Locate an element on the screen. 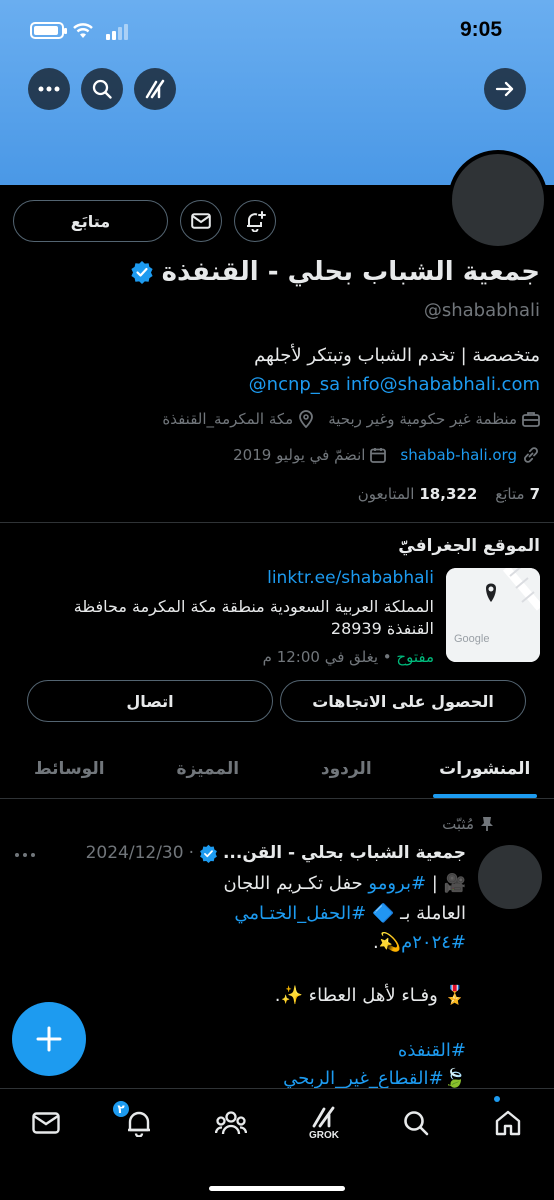  category-item: منظمة غير حكومية وغير ربحية is located at coordinates (434, 419).